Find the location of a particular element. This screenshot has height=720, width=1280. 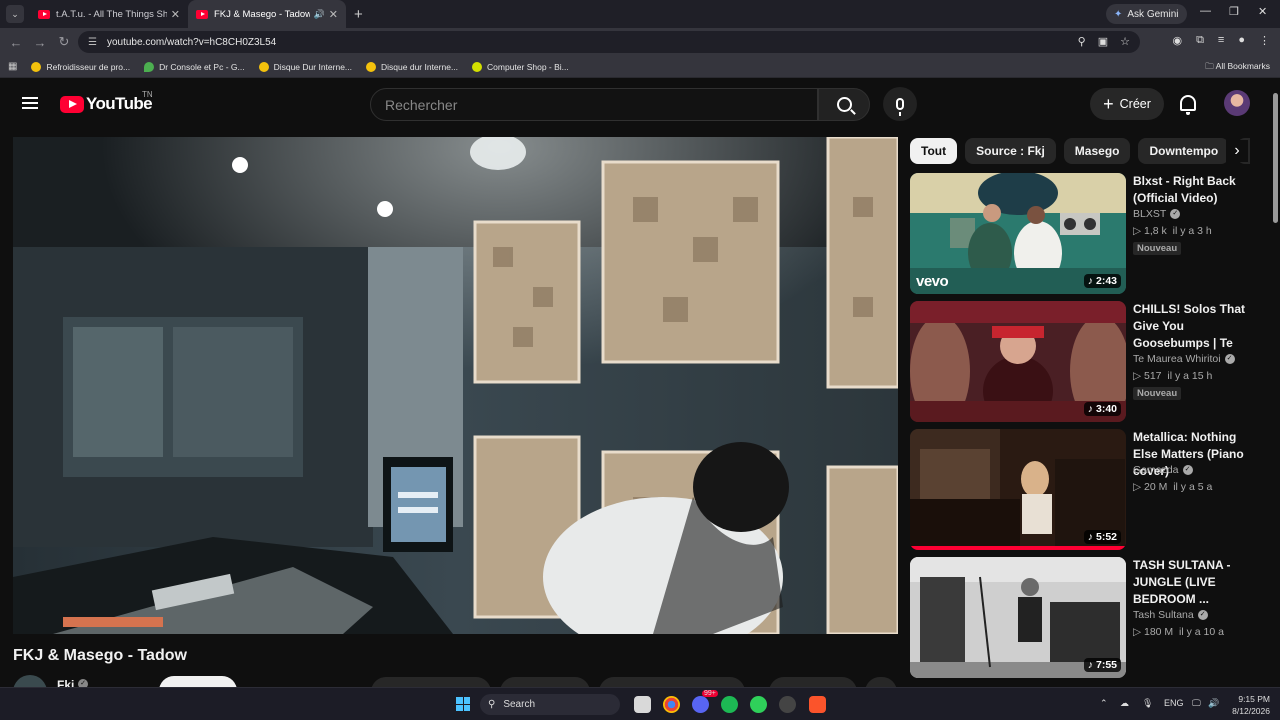

restore-icon: ❐ is located at coordinates (1234, 11).